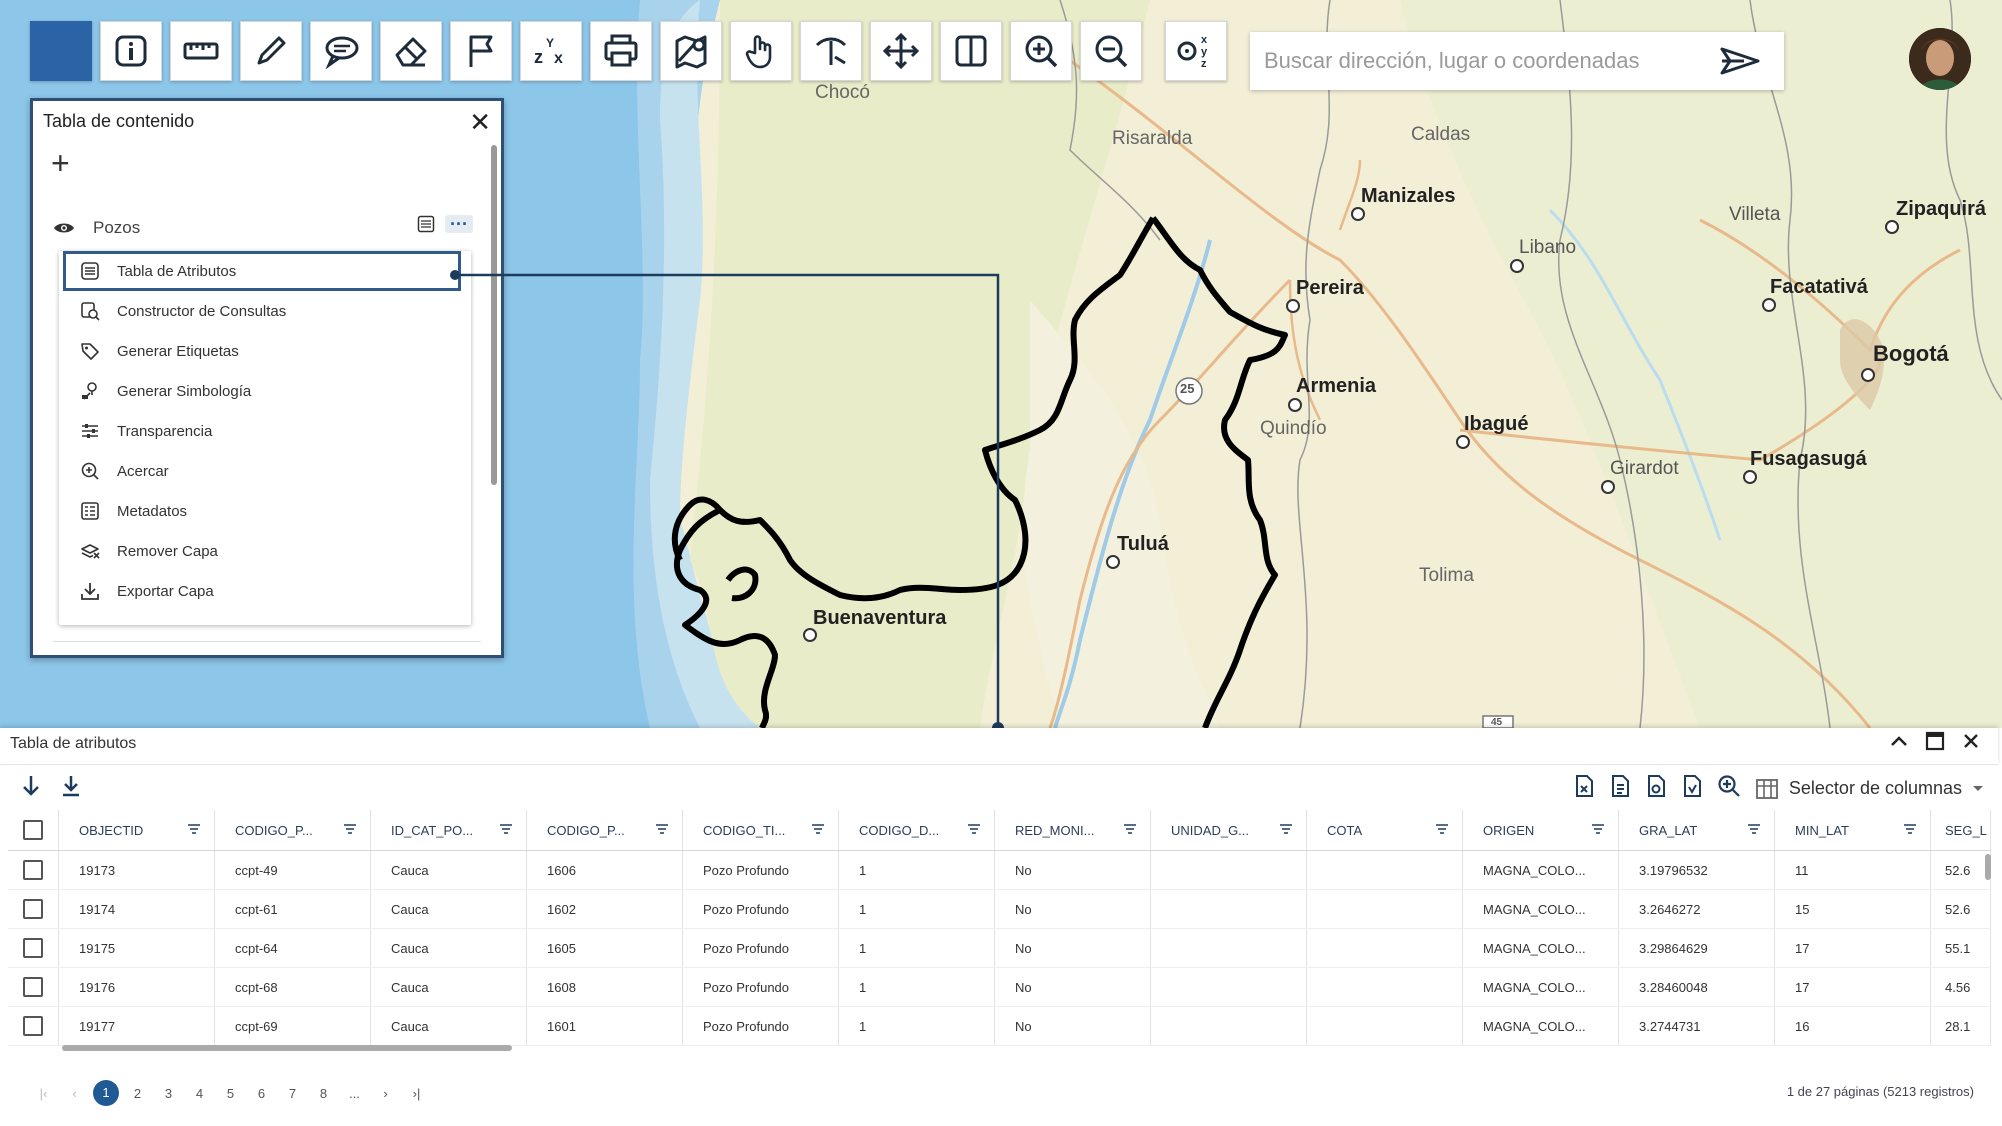 Image resolution: width=2002 pixels, height=1126 pixels. Describe the element at coordinates (1988, 867) in the screenshot. I see `vertical-scrollbar` at that location.